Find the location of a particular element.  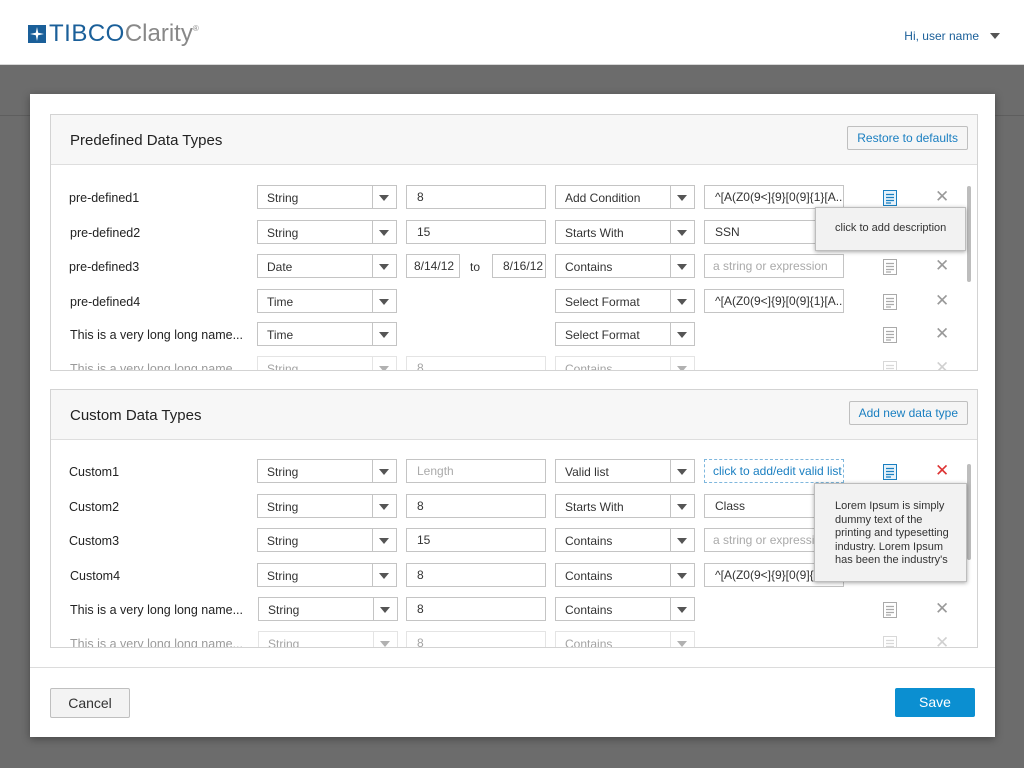

type-select: Date is located at coordinates (327, 266).